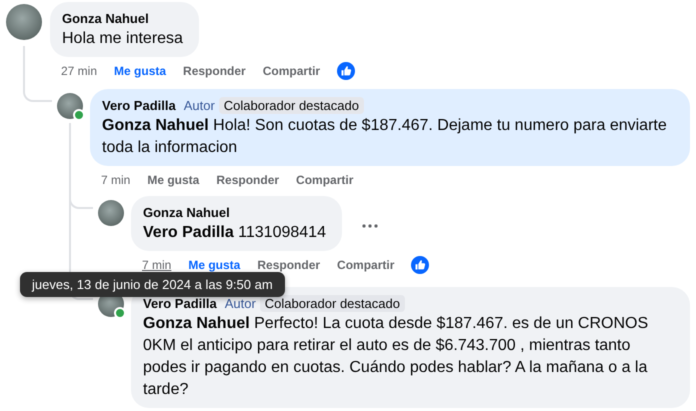  What do you see at coordinates (152, 284) in the screenshot?
I see `timestamp-tooltip: jueves, 13 de junio de 2024 a las 9:50 am` at bounding box center [152, 284].